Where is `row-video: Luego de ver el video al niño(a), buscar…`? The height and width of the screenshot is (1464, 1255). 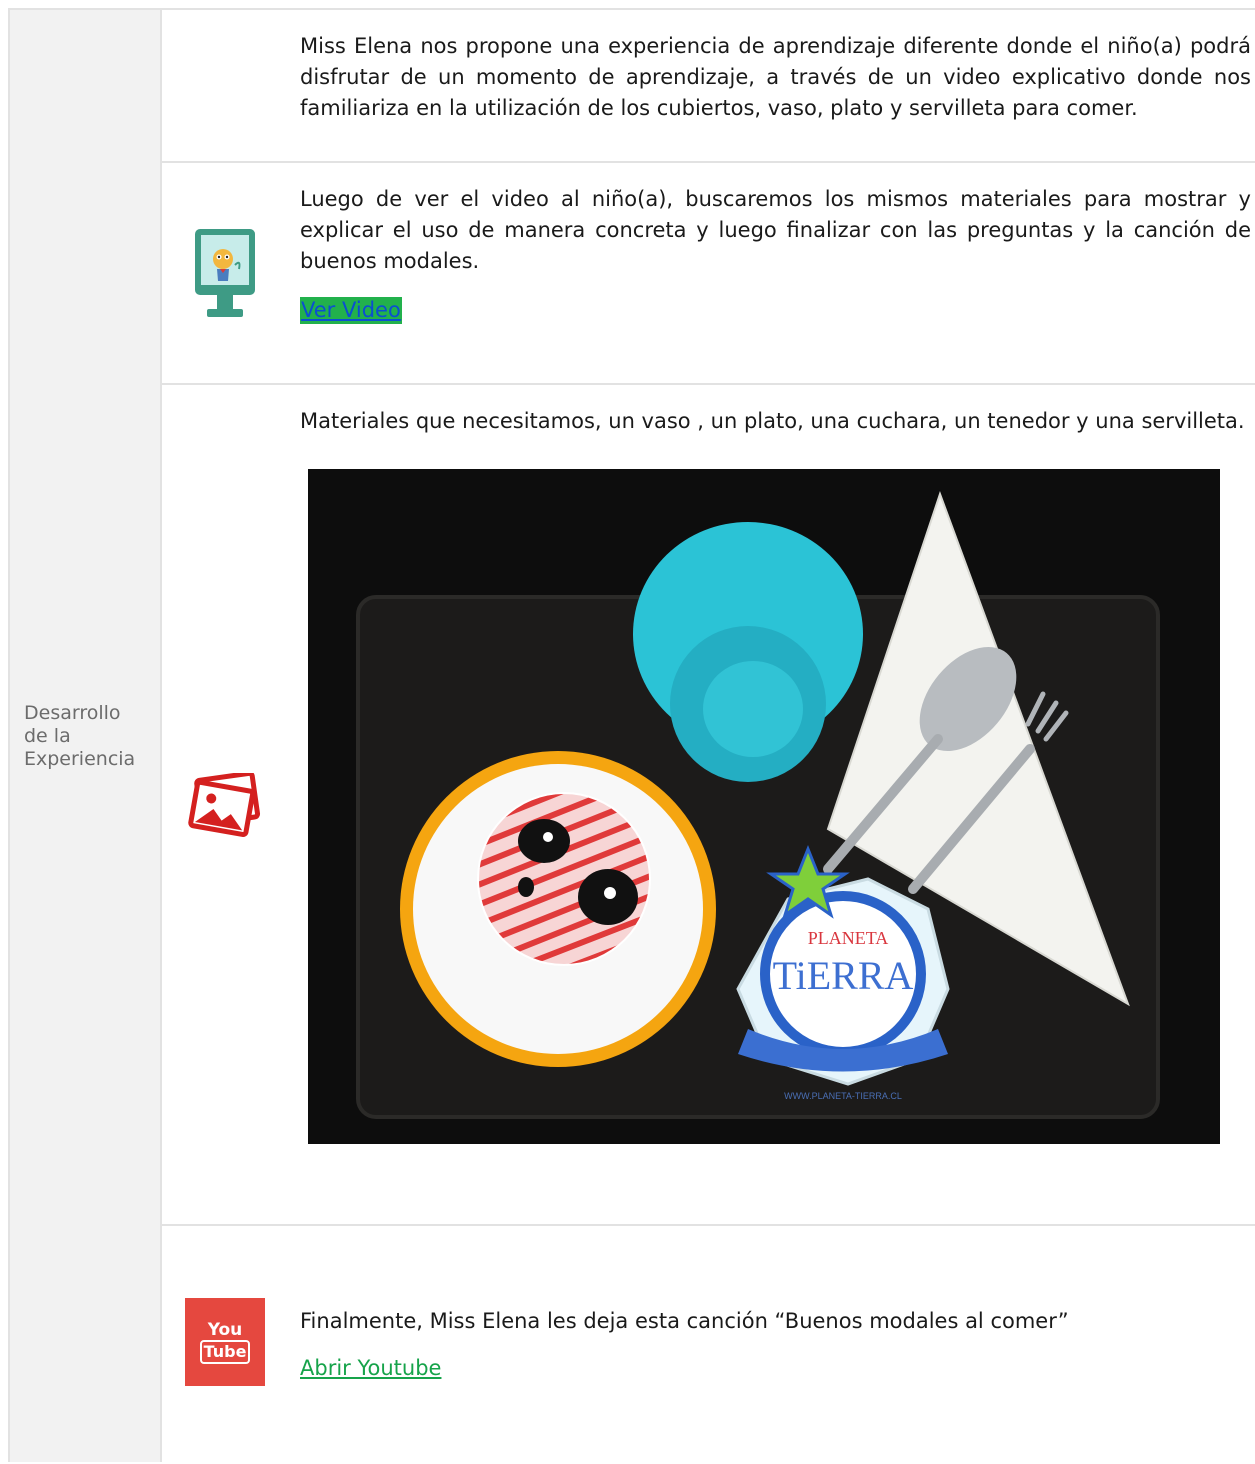 row-video: Luego de ver el video al niño(a), buscar… is located at coordinates (708, 274).